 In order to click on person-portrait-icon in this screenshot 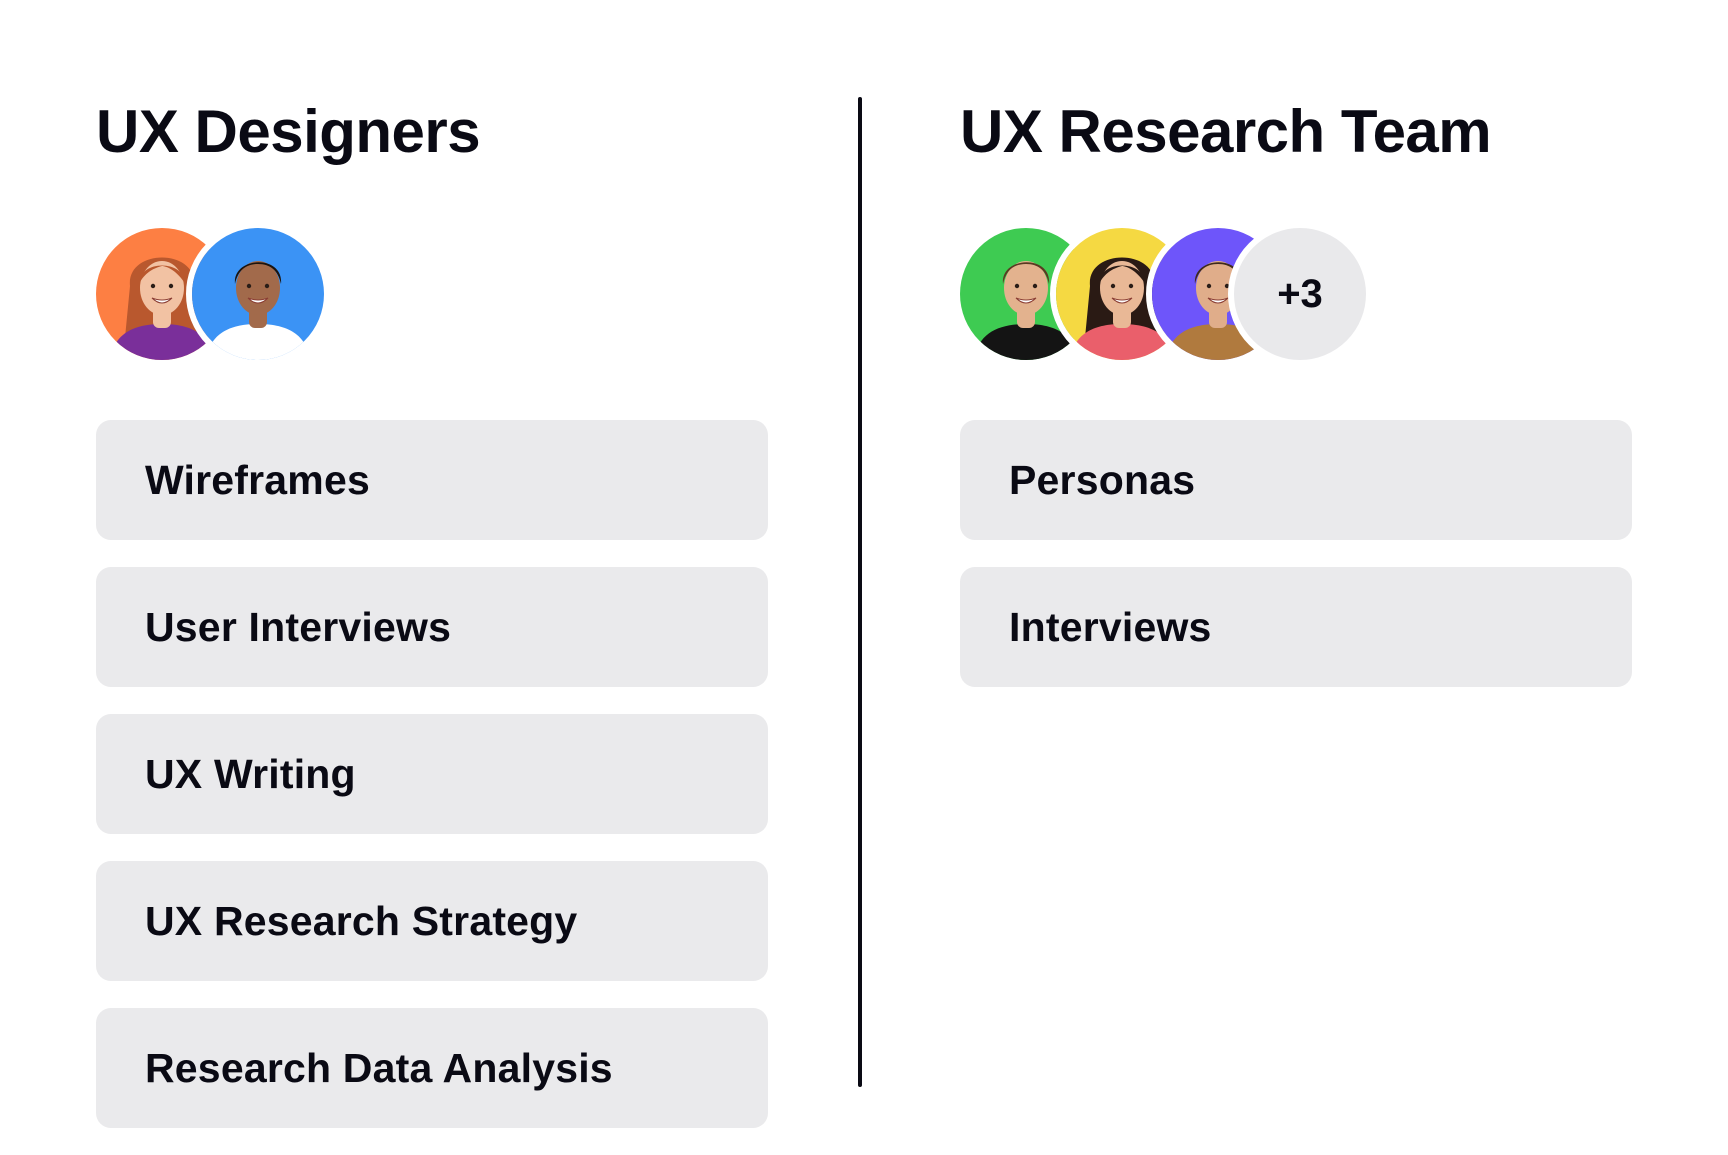, I will do `click(258, 294)`.